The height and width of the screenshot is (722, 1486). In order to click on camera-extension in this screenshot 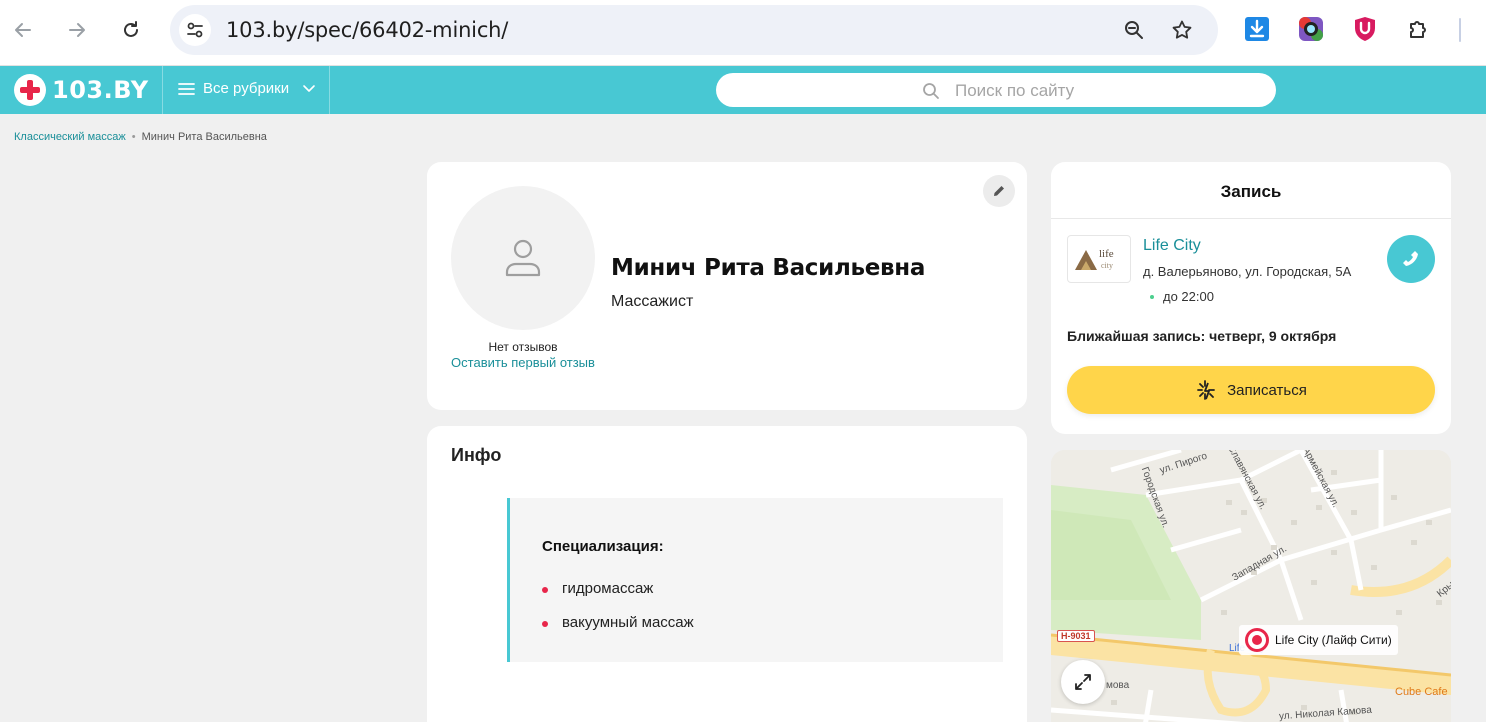, I will do `click(1311, 29)`.